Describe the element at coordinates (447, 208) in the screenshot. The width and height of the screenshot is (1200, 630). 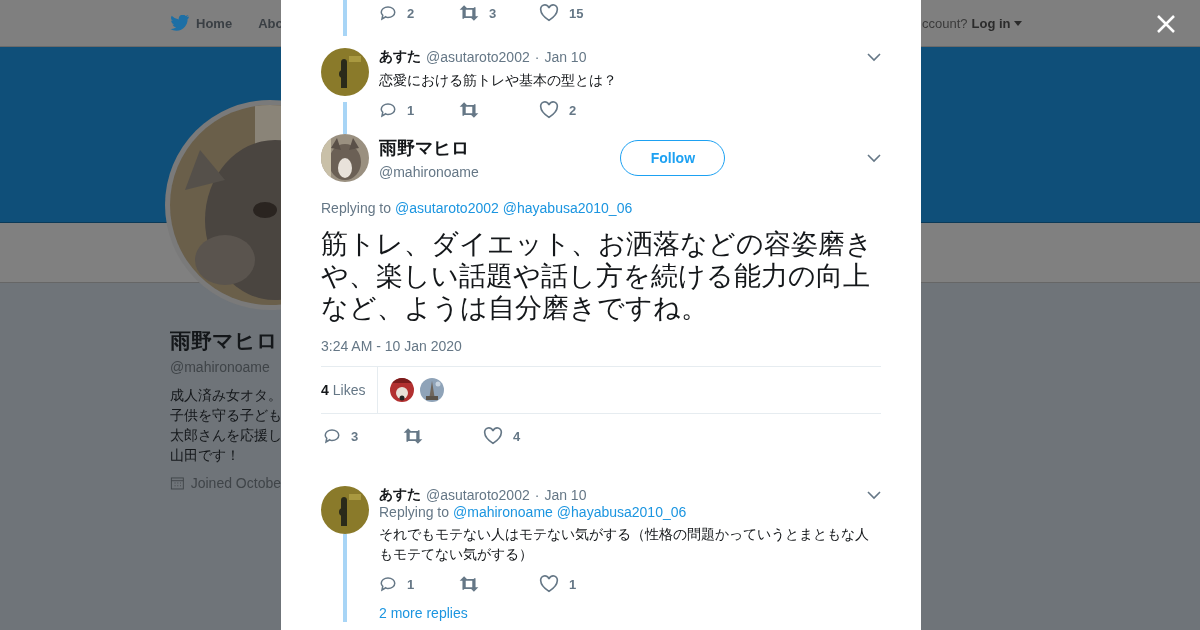
I see `mention-link: @asutaroto2002` at that location.